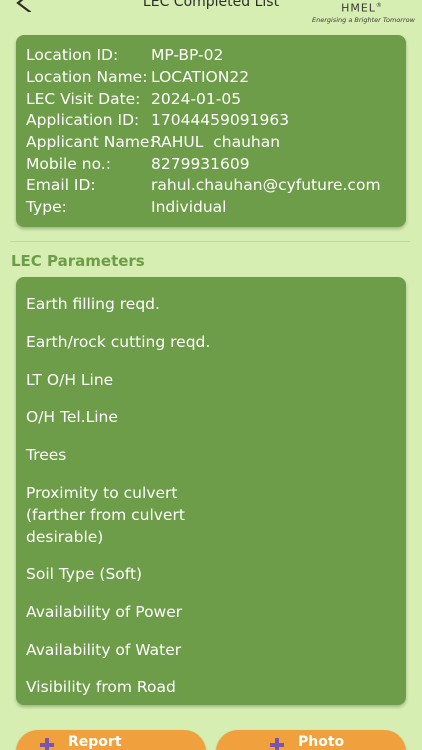 Image resolution: width=422 pixels, height=750 pixels. I want to click on detail-value: rahul.chauhan@cyfuture.com, so click(266, 185).